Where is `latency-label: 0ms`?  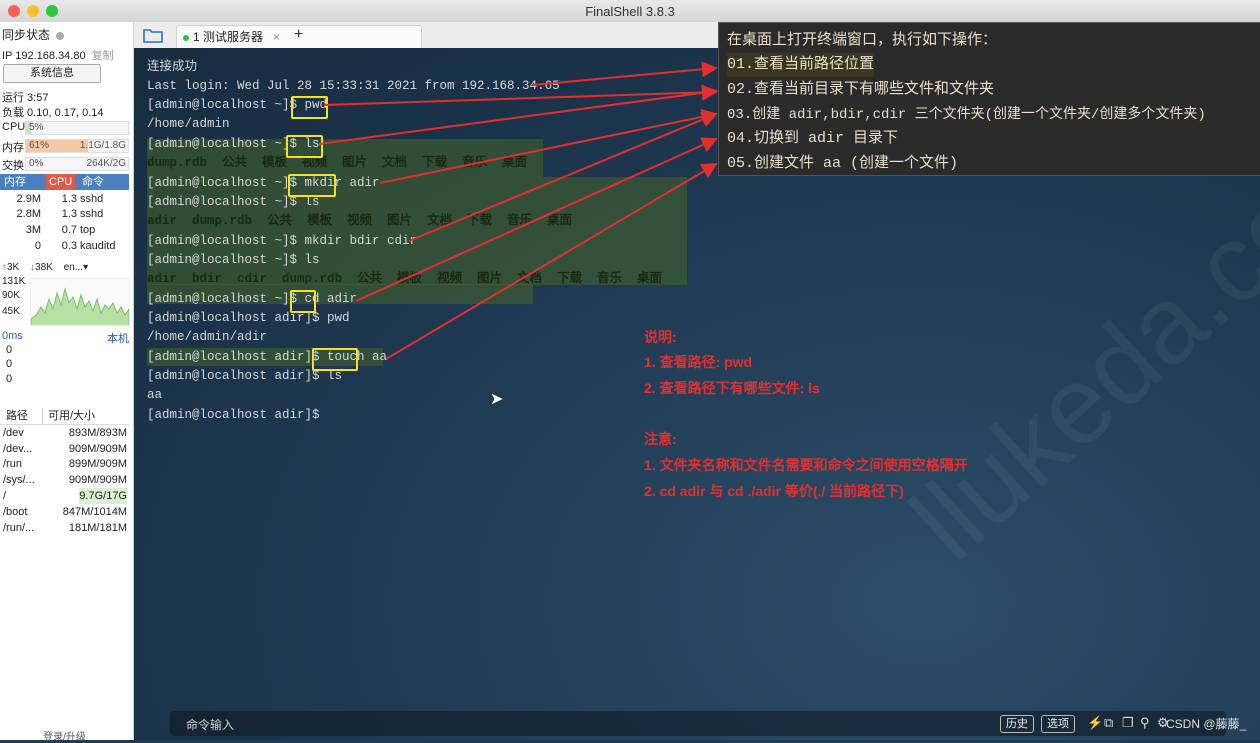
latency-label: 0ms is located at coordinates (12, 336).